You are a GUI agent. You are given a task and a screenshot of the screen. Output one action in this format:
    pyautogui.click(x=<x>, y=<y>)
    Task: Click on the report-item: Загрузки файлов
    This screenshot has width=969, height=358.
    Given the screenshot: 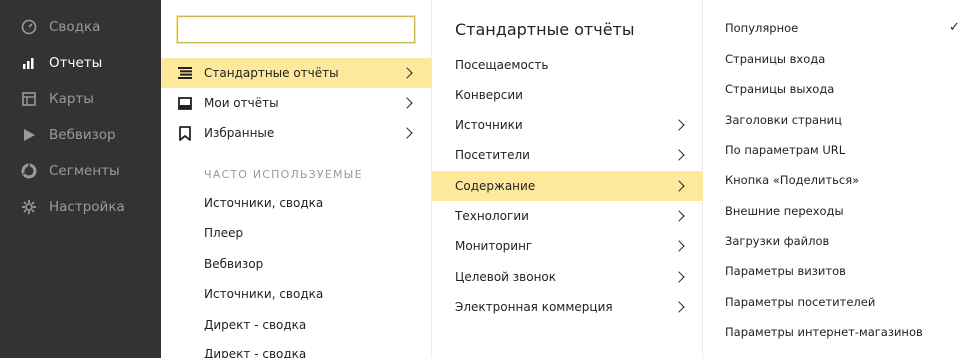 What is the action you would take?
    pyautogui.click(x=845, y=241)
    